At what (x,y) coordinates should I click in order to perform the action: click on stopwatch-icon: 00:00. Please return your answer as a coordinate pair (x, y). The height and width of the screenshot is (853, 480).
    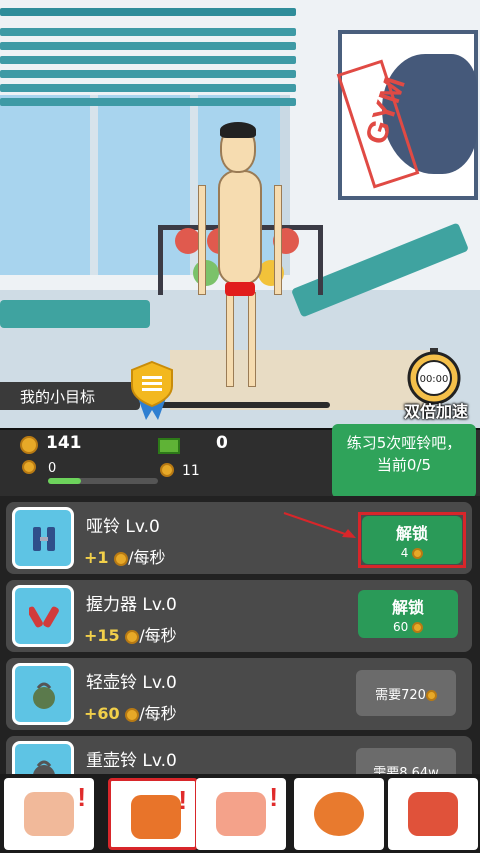
    Looking at the image, I should click on (434, 376).